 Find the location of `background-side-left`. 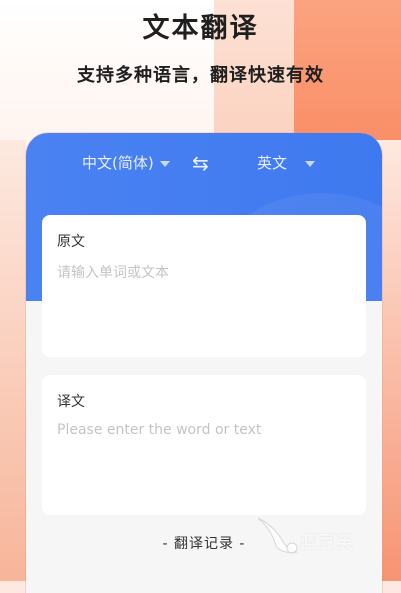

background-side-left is located at coordinates (13, 360).